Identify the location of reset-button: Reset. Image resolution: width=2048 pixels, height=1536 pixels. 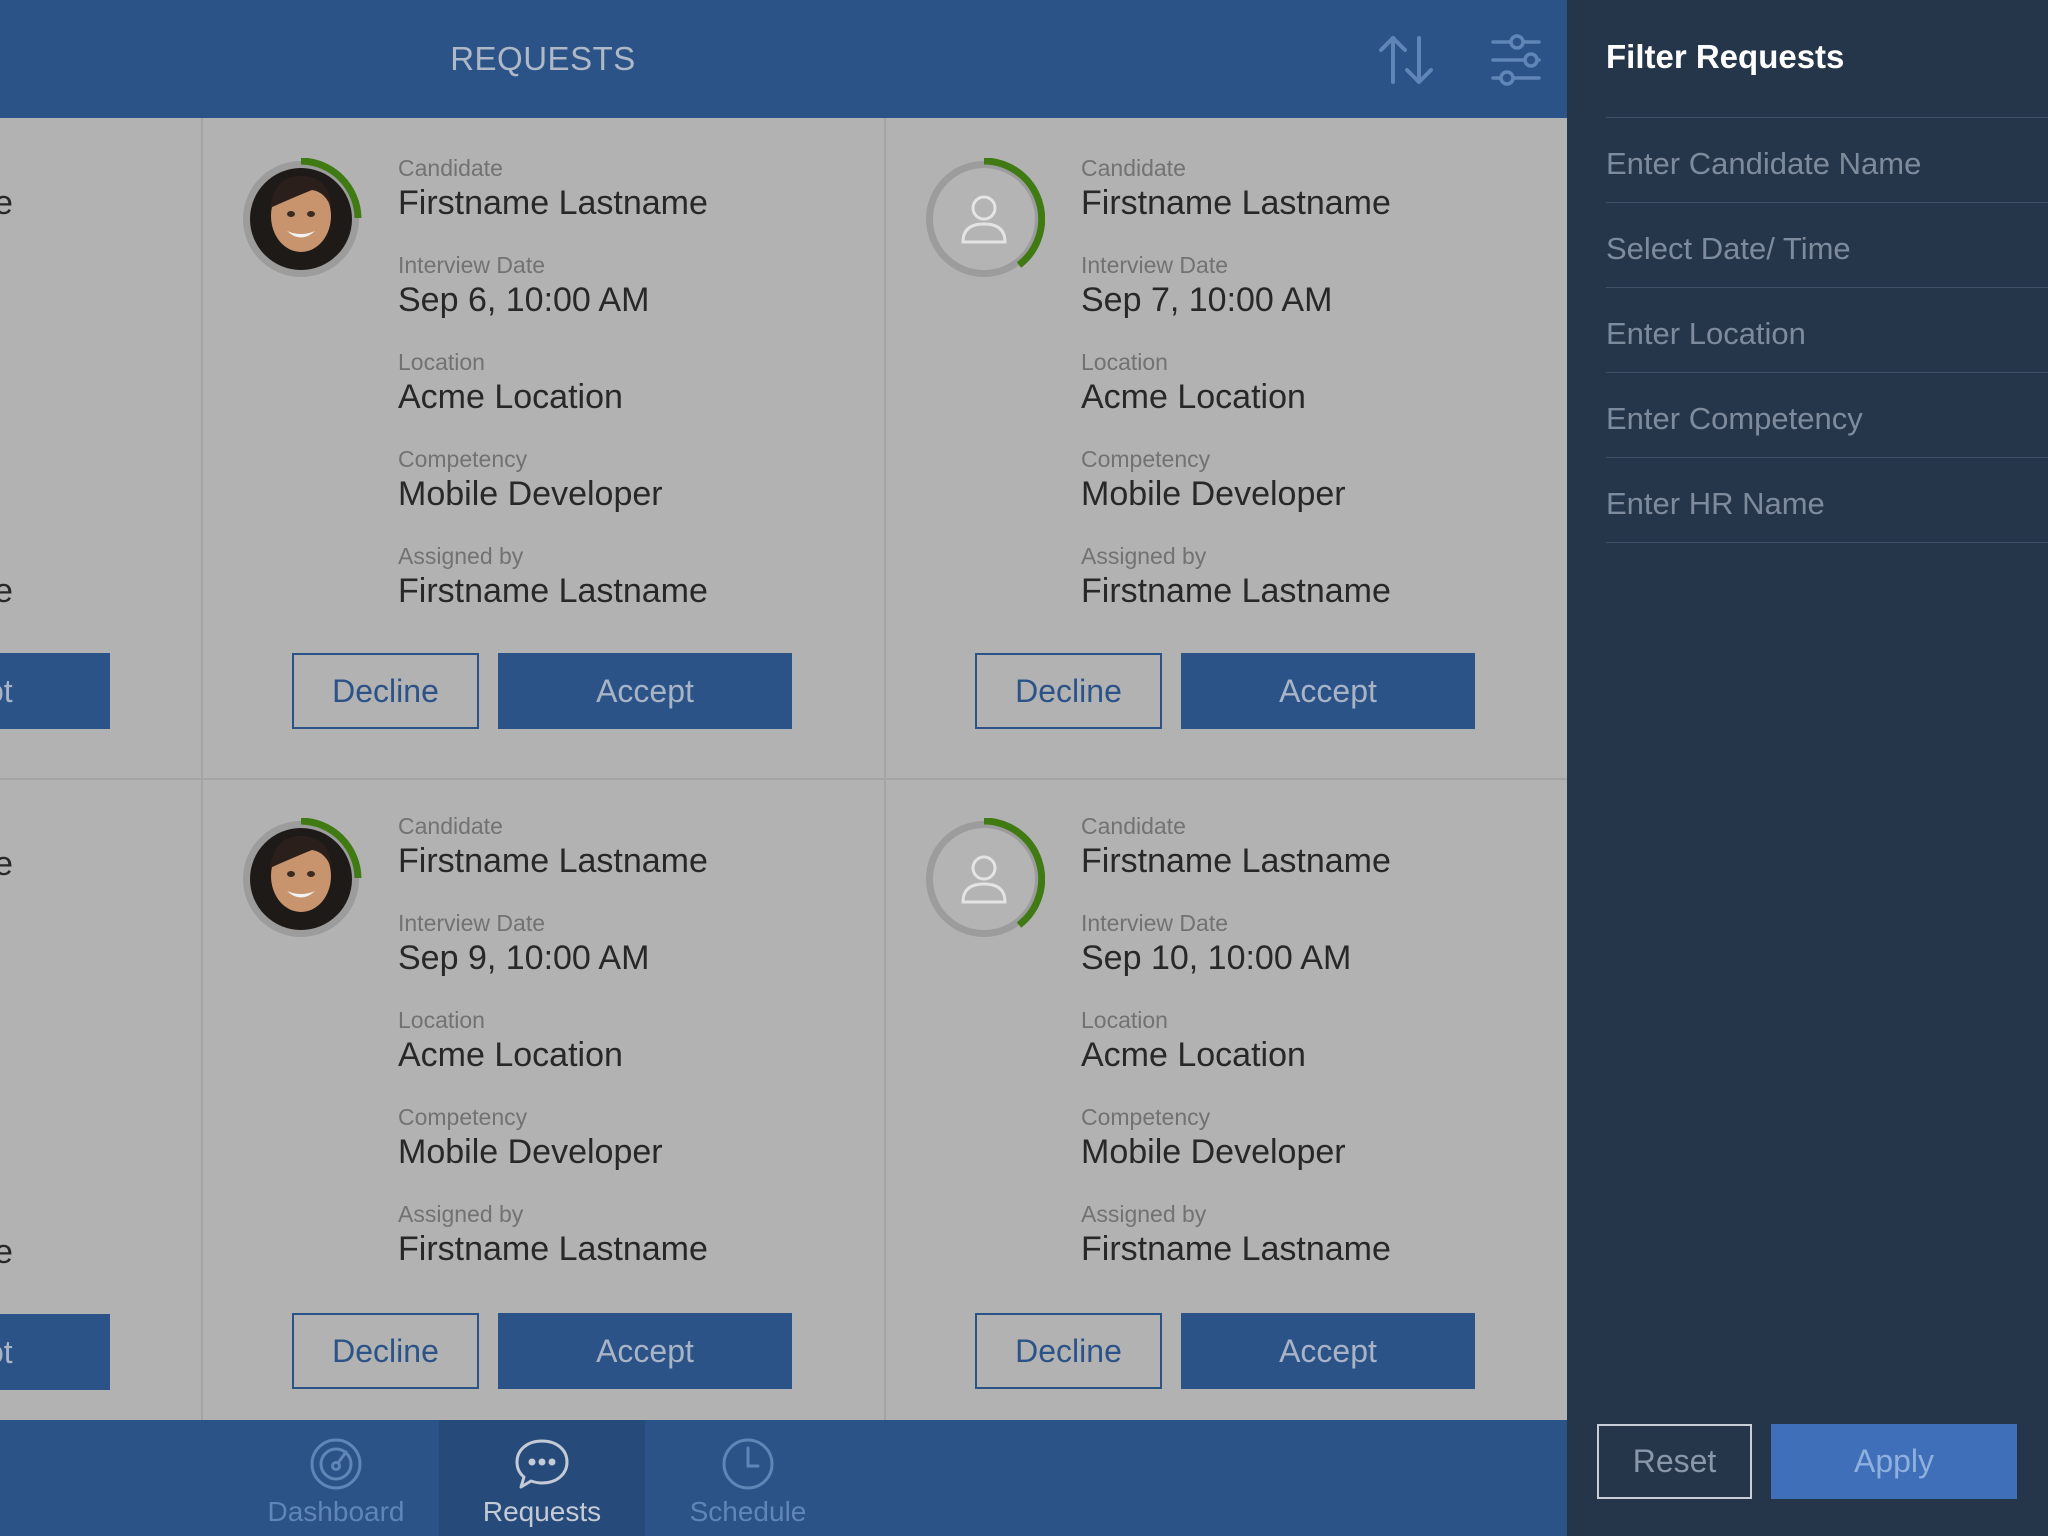
(1674, 1461).